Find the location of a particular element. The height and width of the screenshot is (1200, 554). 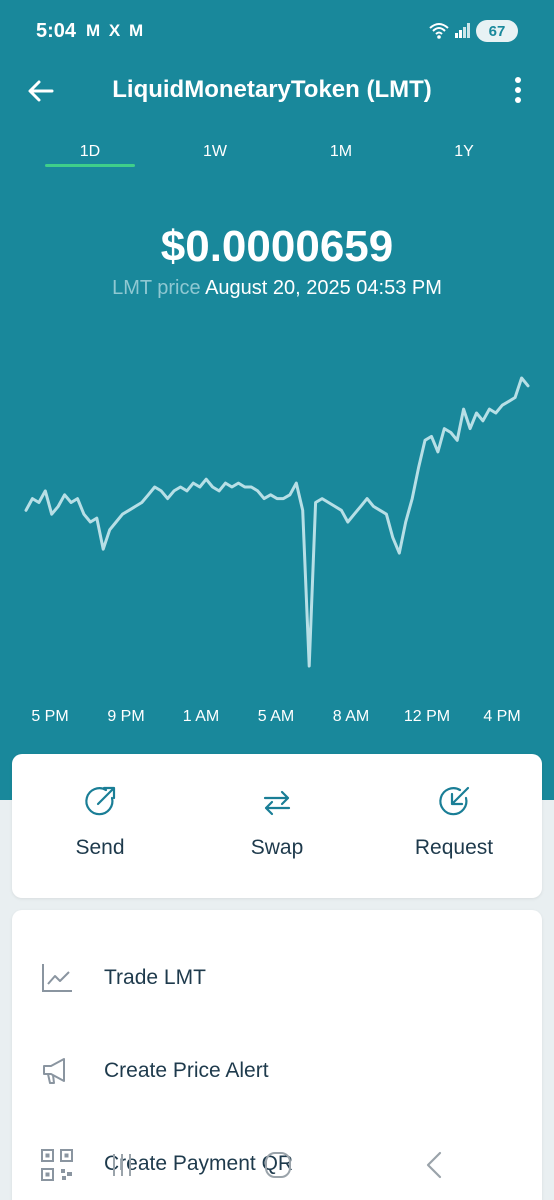

status-bar: 5:04 M X M 67 is located at coordinates (277, 32).